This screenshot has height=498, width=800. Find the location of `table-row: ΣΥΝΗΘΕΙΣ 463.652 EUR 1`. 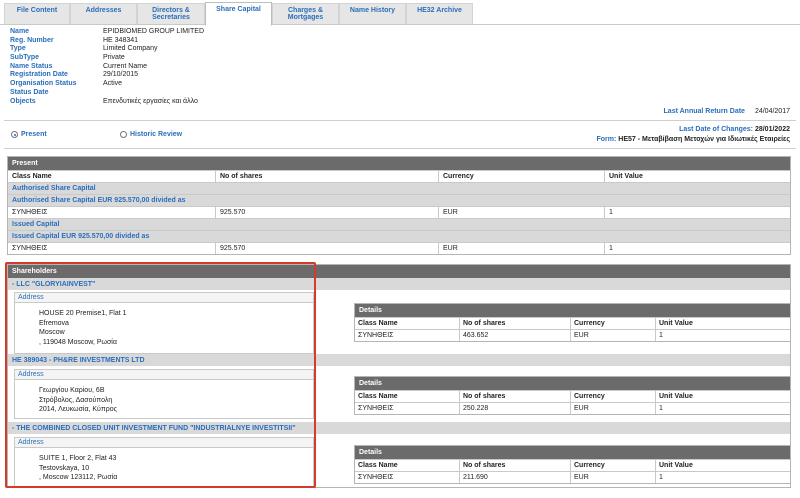

table-row: ΣΥΝΗΘΕΙΣ 463.652 EUR 1 is located at coordinates (572, 335).